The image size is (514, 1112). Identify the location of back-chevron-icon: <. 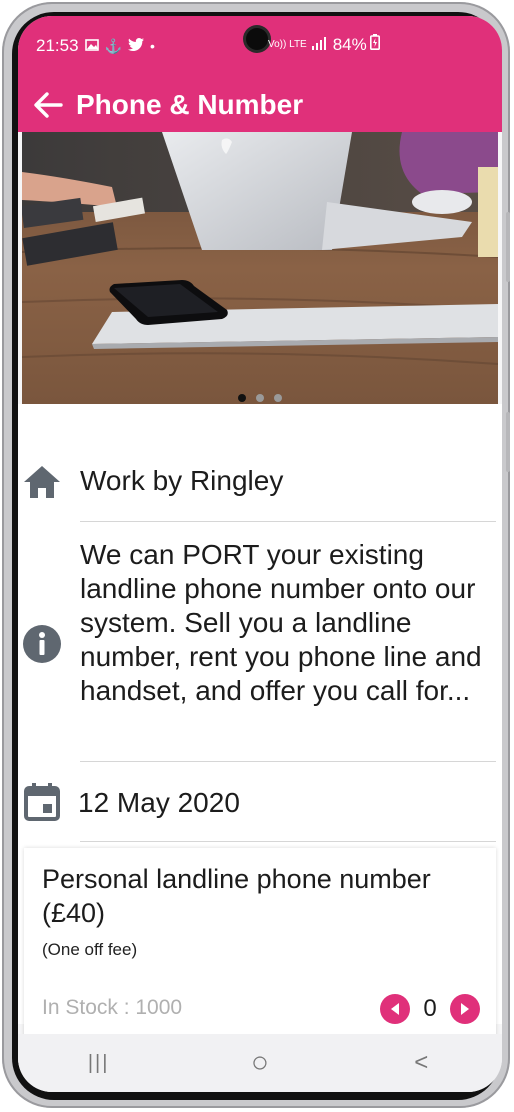
(421, 1062).